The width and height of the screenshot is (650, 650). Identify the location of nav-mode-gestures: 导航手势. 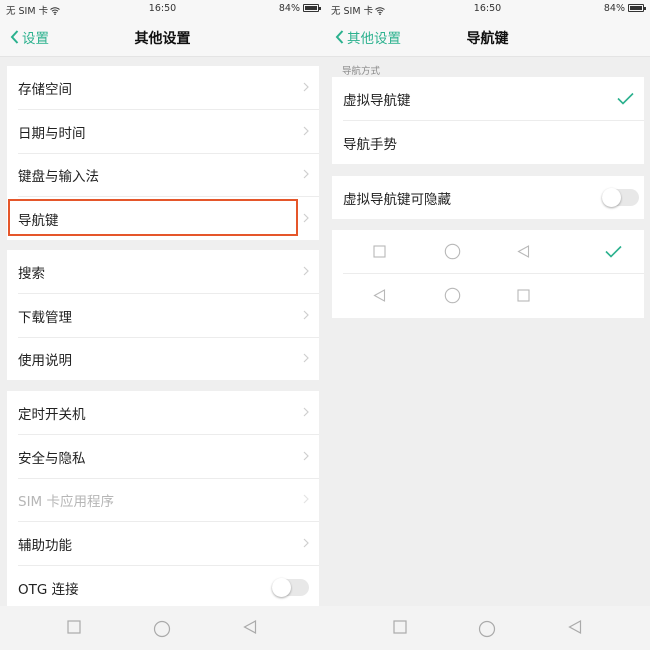
(488, 142).